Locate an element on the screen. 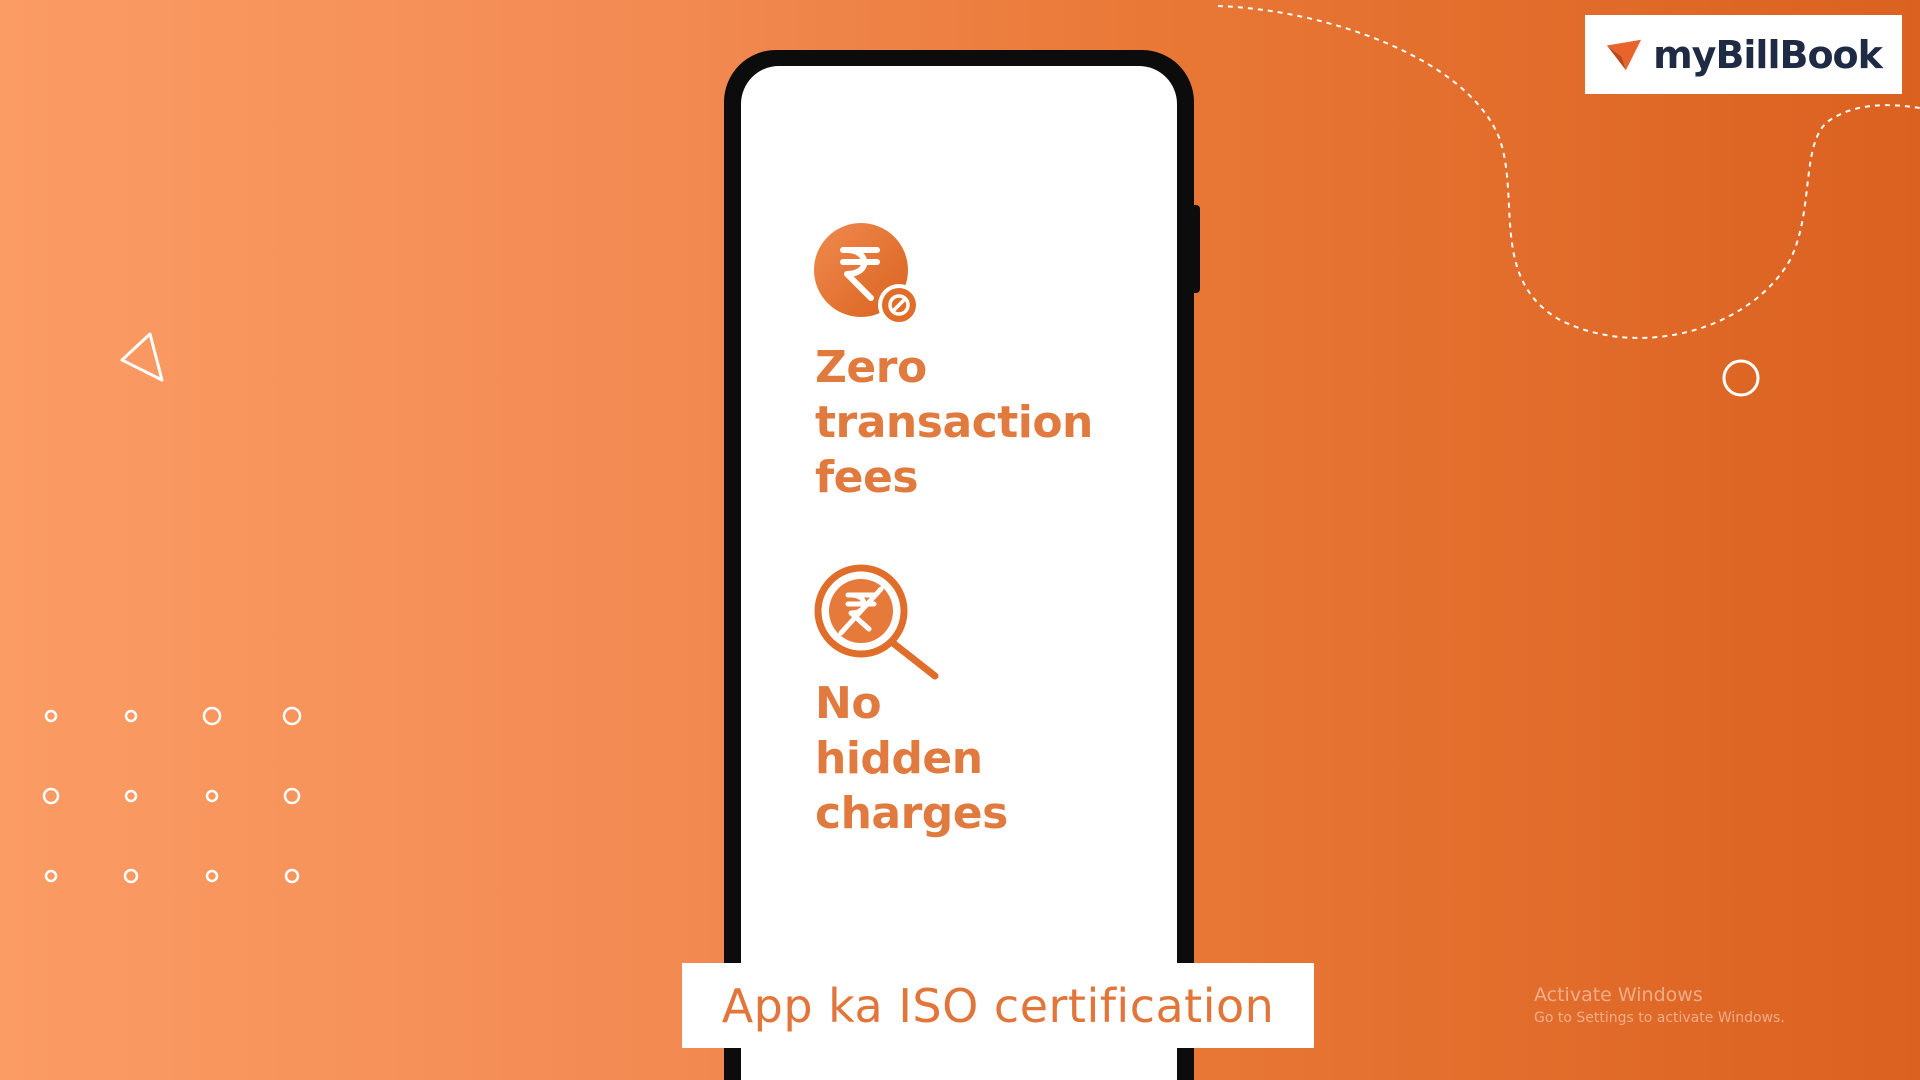 The image size is (1920, 1080). caption-text: App ka ISO certification is located at coordinates (998, 1005).